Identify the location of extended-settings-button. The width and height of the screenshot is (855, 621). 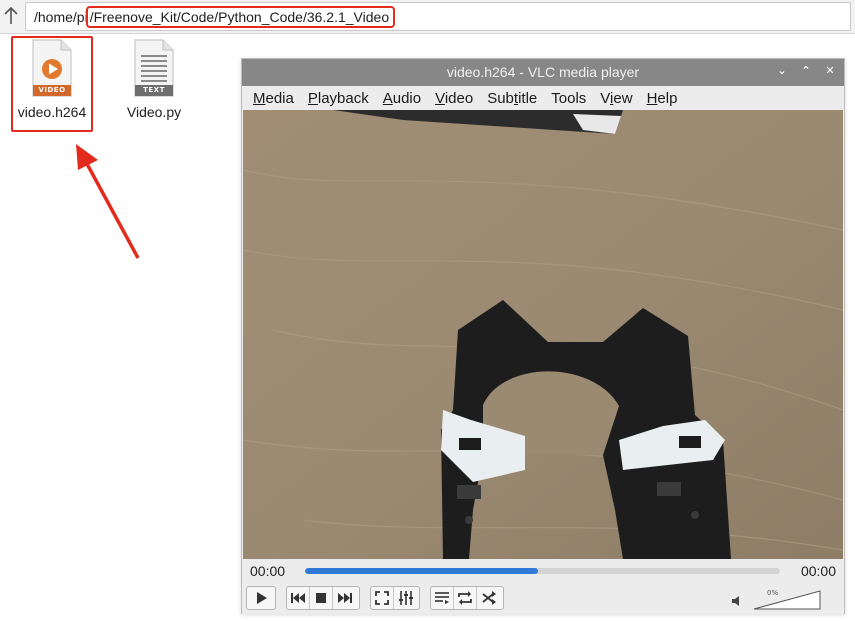
(405, 598).